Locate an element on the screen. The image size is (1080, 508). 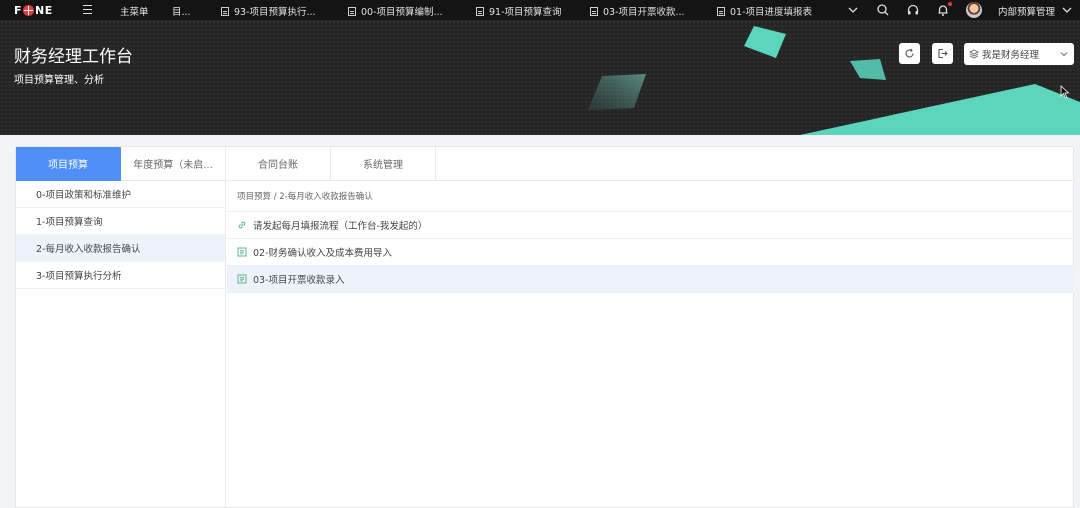
logout-button is located at coordinates (942, 53).